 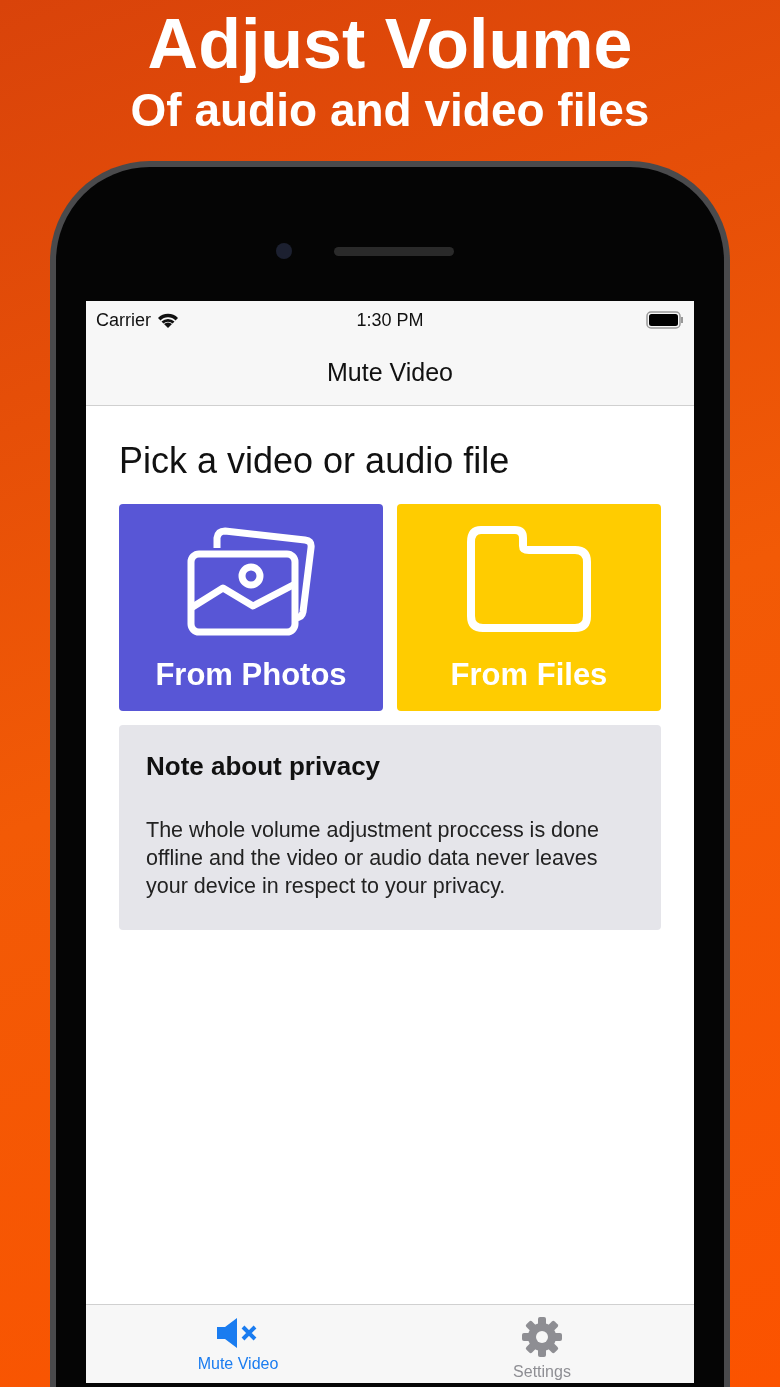 I want to click on status-time: 1:30 PM, so click(x=390, y=320).